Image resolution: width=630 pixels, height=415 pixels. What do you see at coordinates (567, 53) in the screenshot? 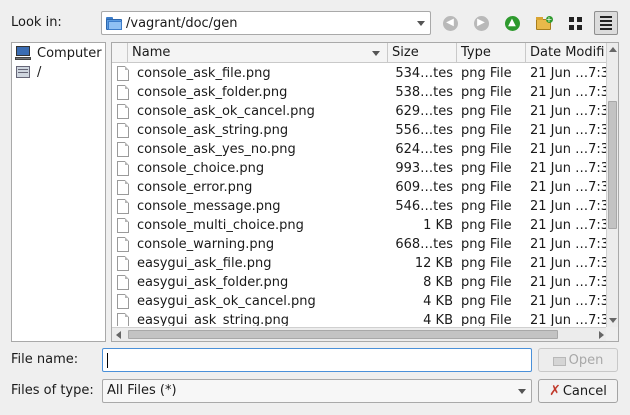
I see `column-header-date: Date Modifi` at bounding box center [567, 53].